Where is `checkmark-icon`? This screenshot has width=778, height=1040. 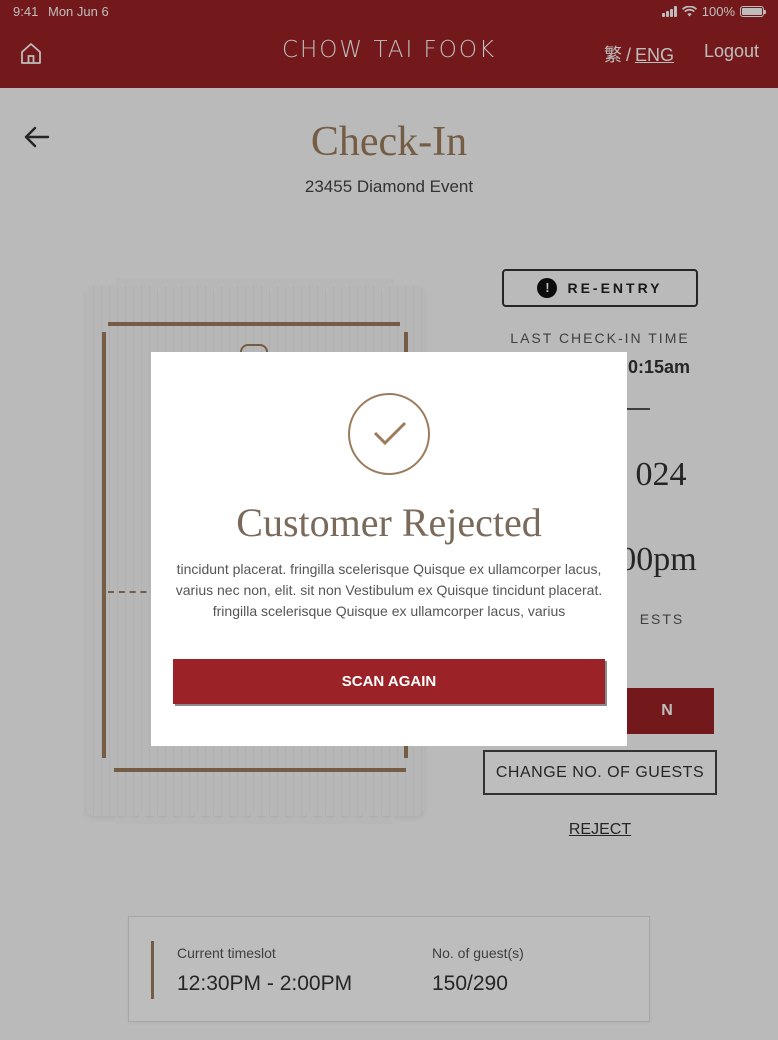
checkmark-icon is located at coordinates (389, 434).